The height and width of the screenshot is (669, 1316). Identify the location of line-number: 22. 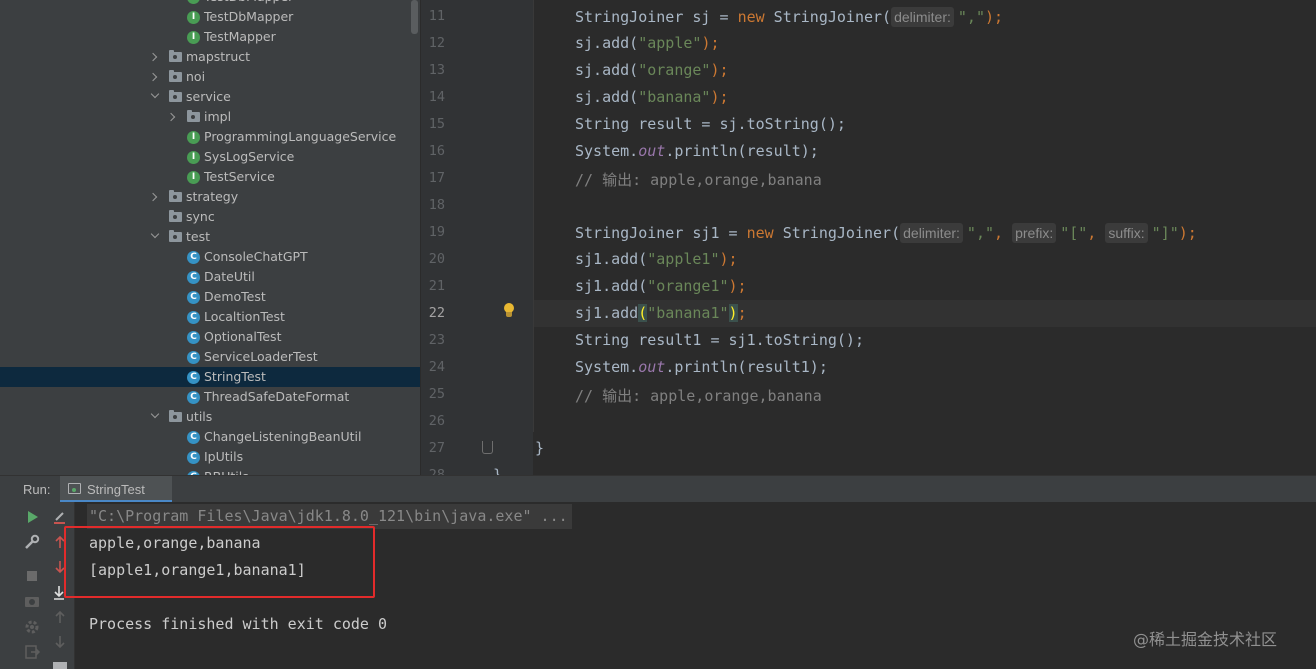
(436, 313).